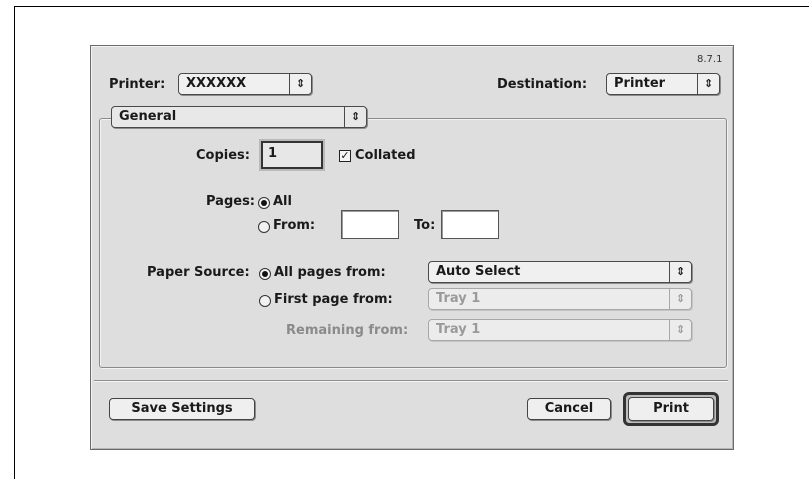 Image resolution: width=809 pixels, height=479 pixels. Describe the element at coordinates (569, 409) in the screenshot. I see `cancel-button: Cancel` at that location.